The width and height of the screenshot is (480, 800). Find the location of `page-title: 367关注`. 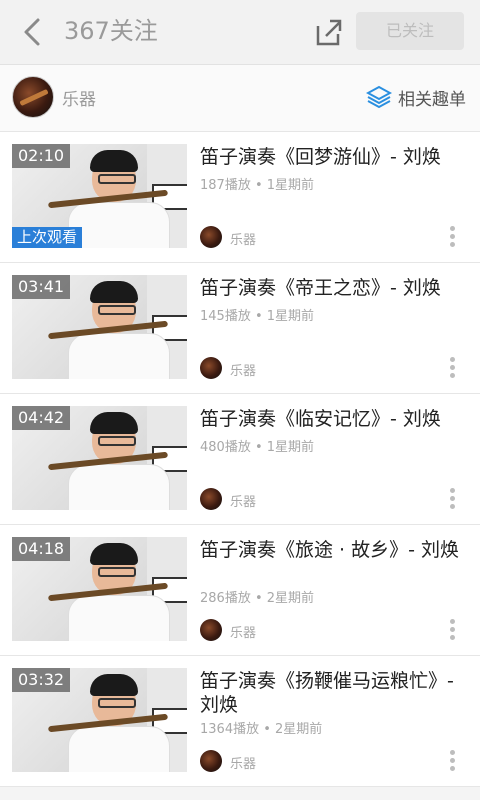

page-title: 367关注 is located at coordinates (111, 31).